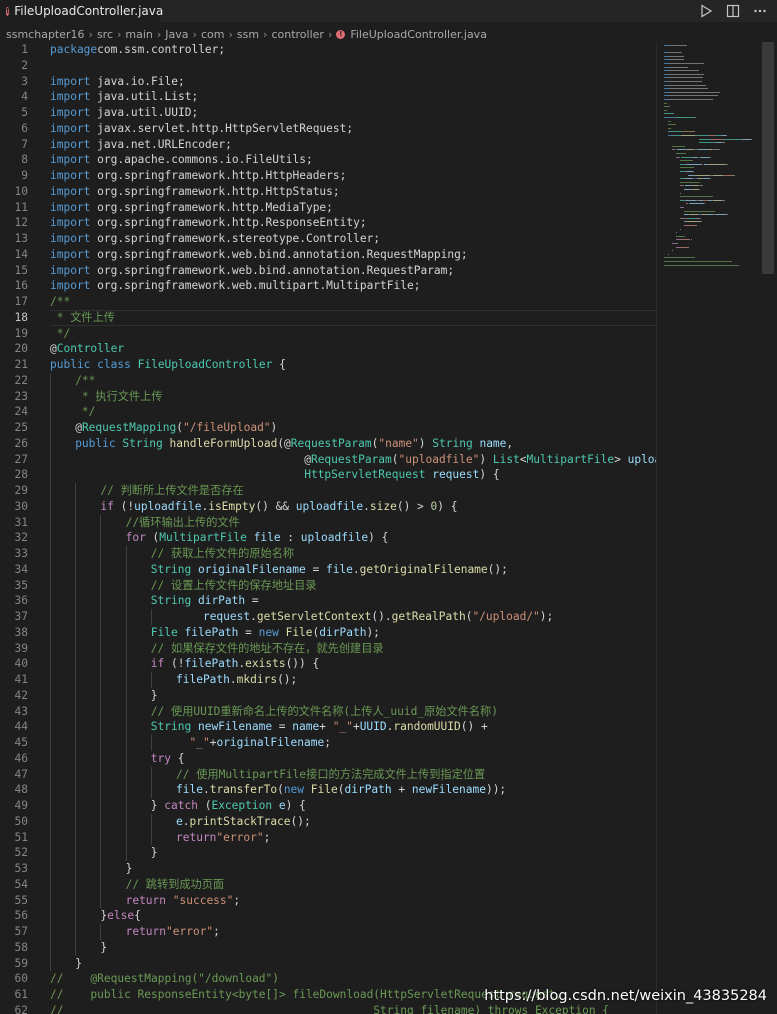 The height and width of the screenshot is (1014, 777). I want to click on code-line: 52}, so click(328, 853).